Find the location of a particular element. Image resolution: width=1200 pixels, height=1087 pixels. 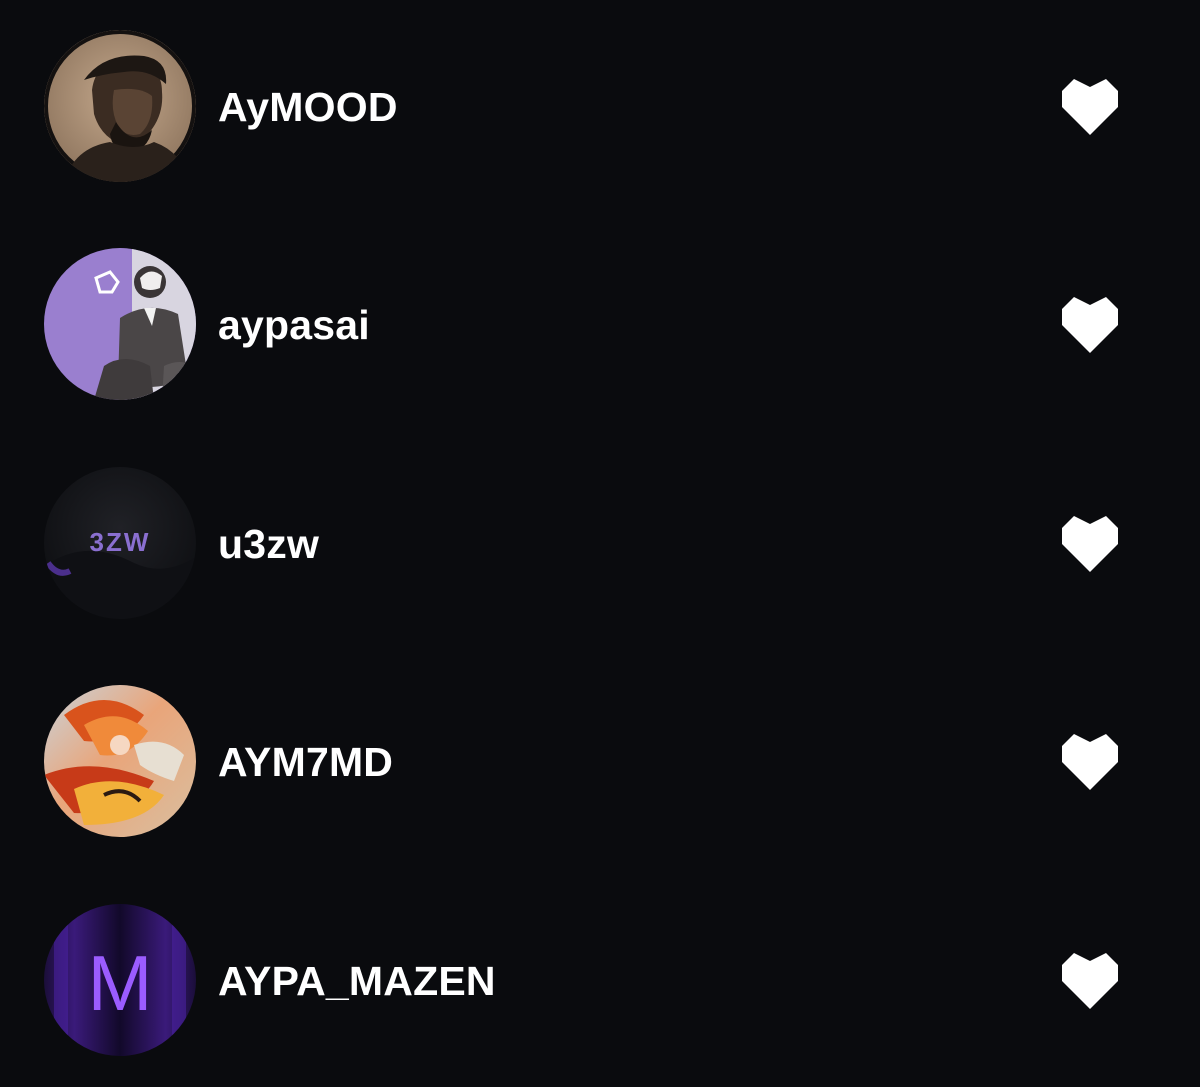

username: AYPA_MAZEN is located at coordinates (357, 981).